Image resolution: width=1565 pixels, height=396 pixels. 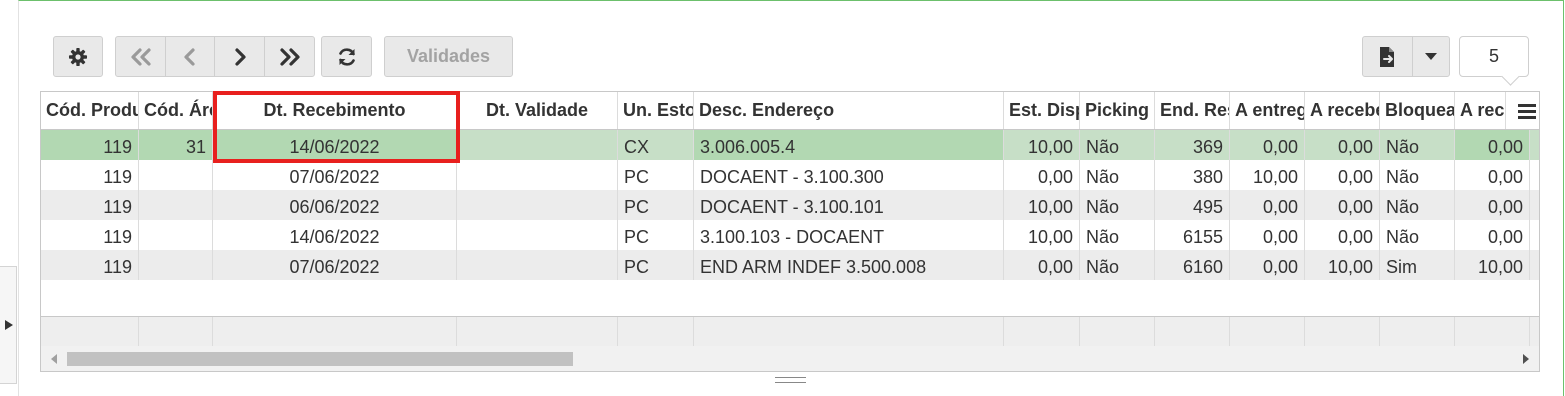 I want to click on table-cell: 380, so click(x=1192, y=175).